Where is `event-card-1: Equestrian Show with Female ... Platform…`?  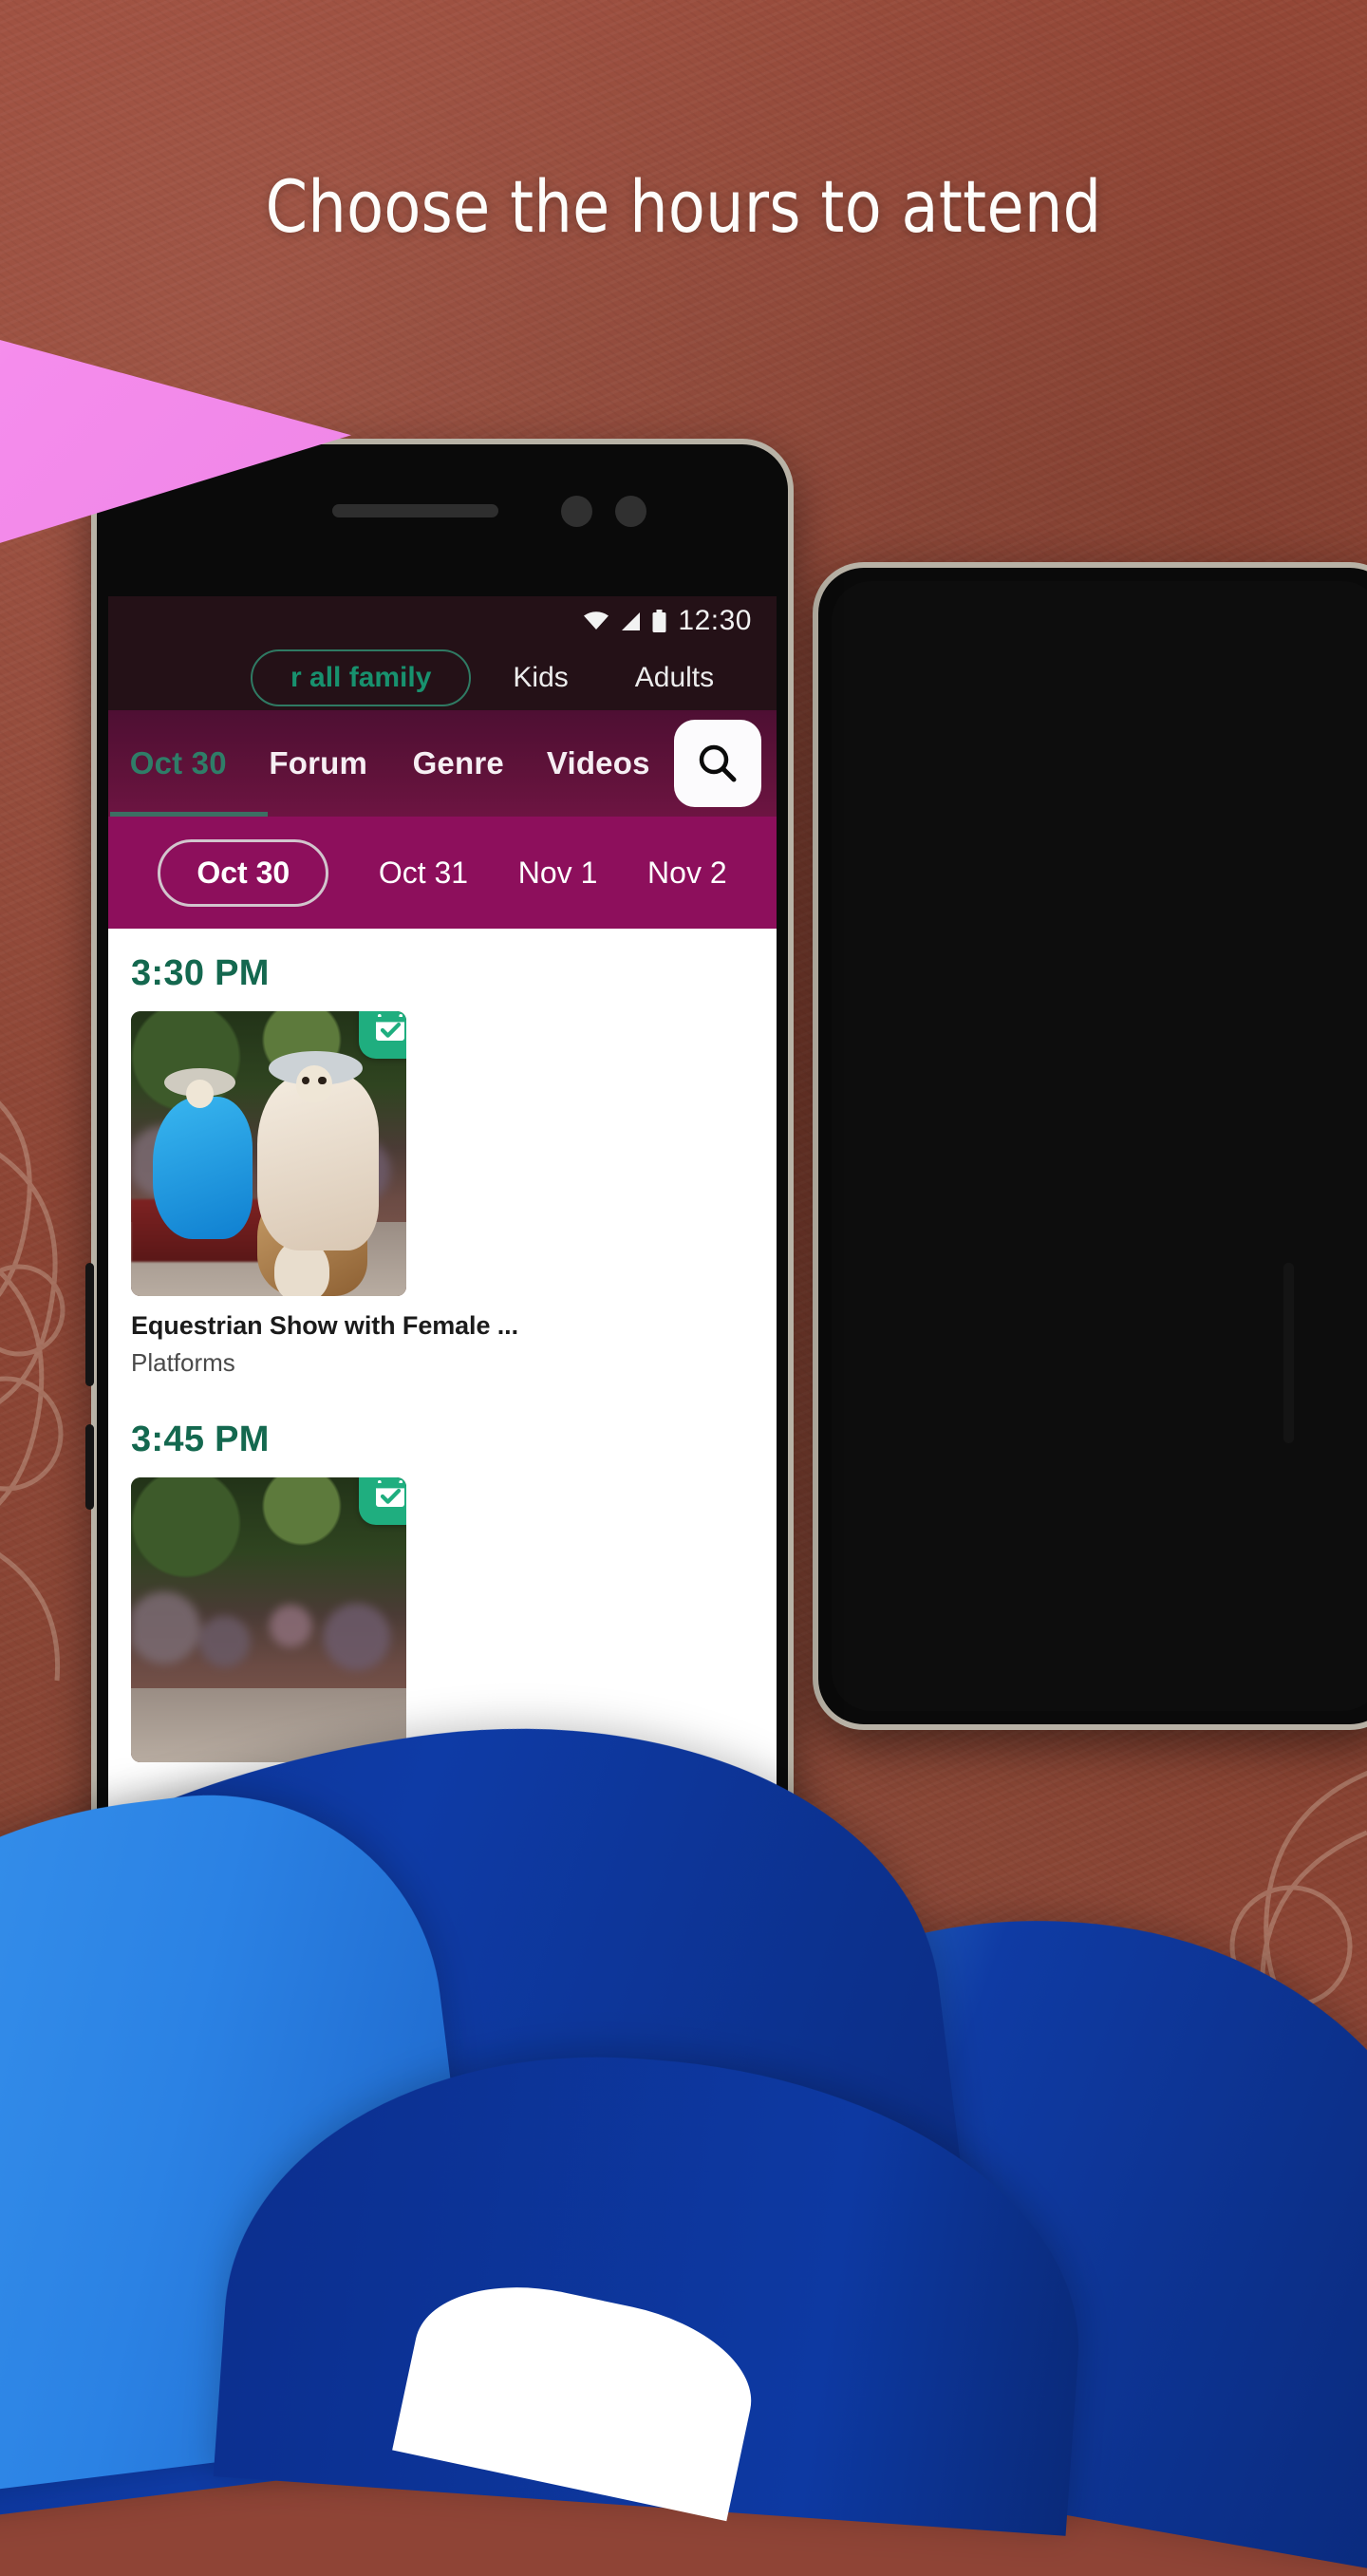 event-card-1: Equestrian Show with Female ... Platform… is located at coordinates (442, 1194).